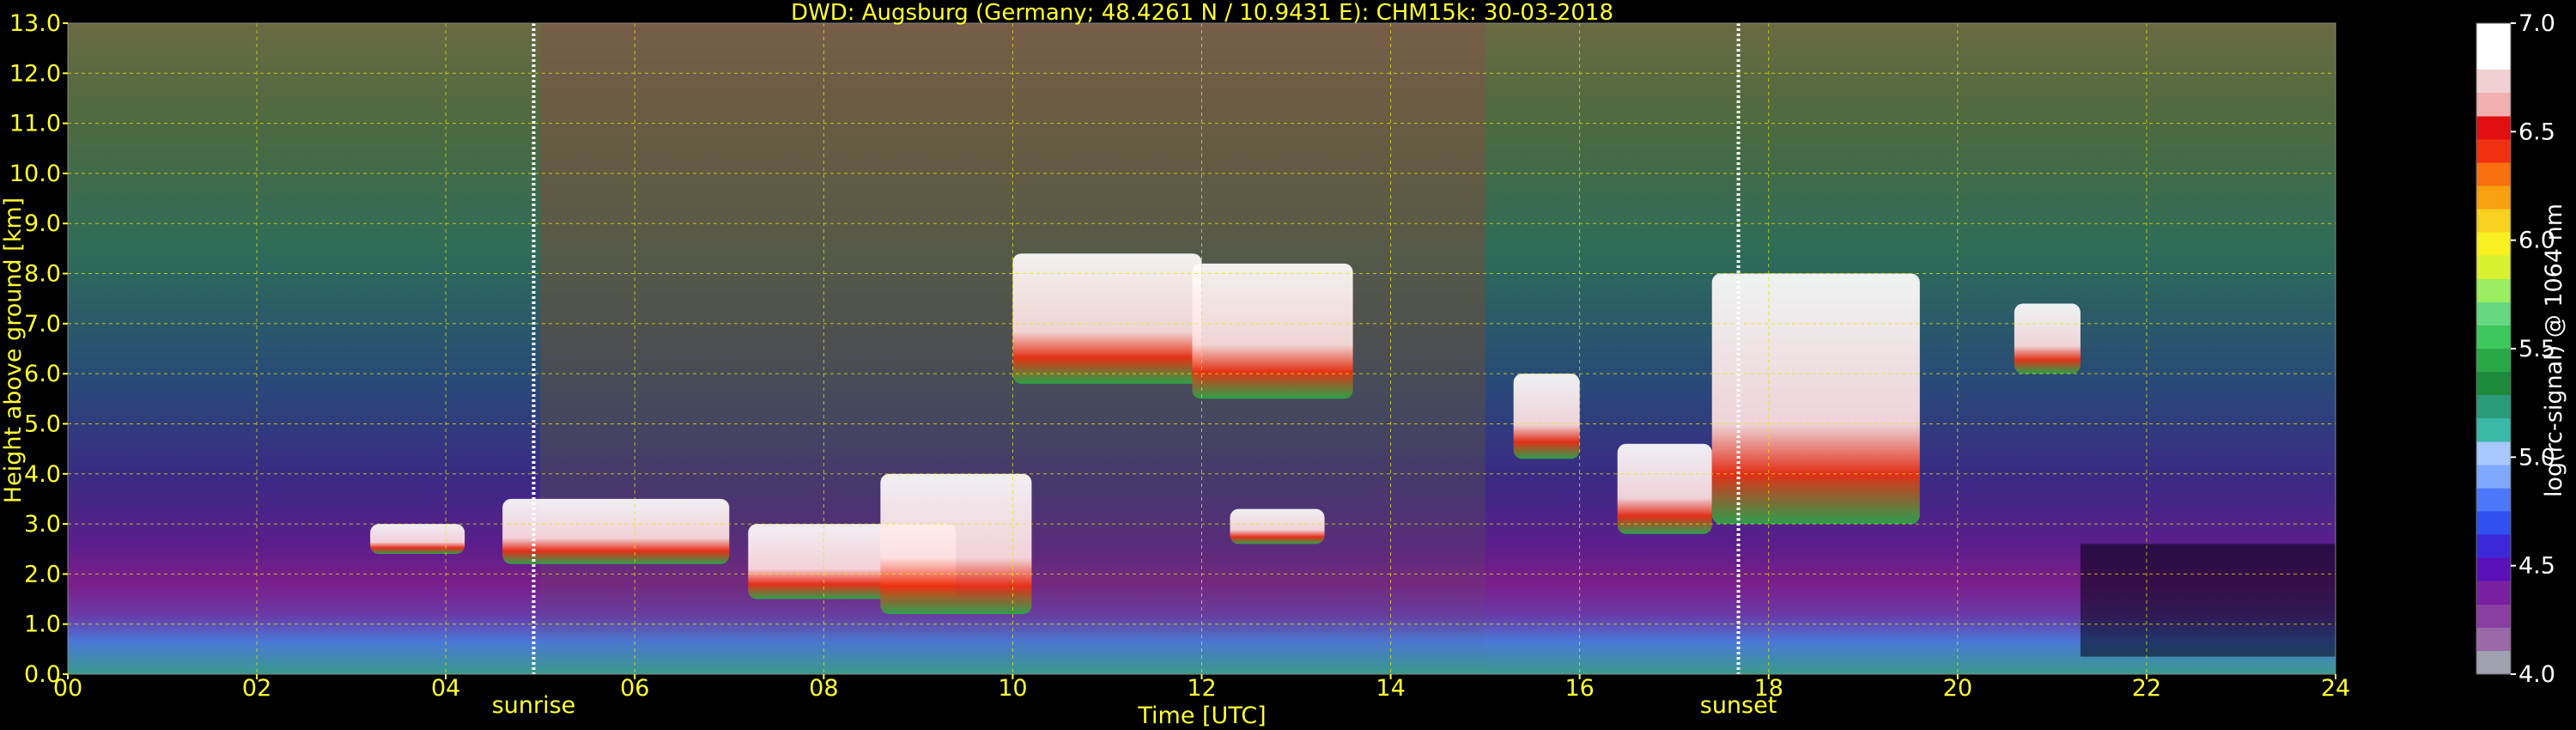  What do you see at coordinates (42, 524) in the screenshot?
I see `y-tick-label: 3.0` at bounding box center [42, 524].